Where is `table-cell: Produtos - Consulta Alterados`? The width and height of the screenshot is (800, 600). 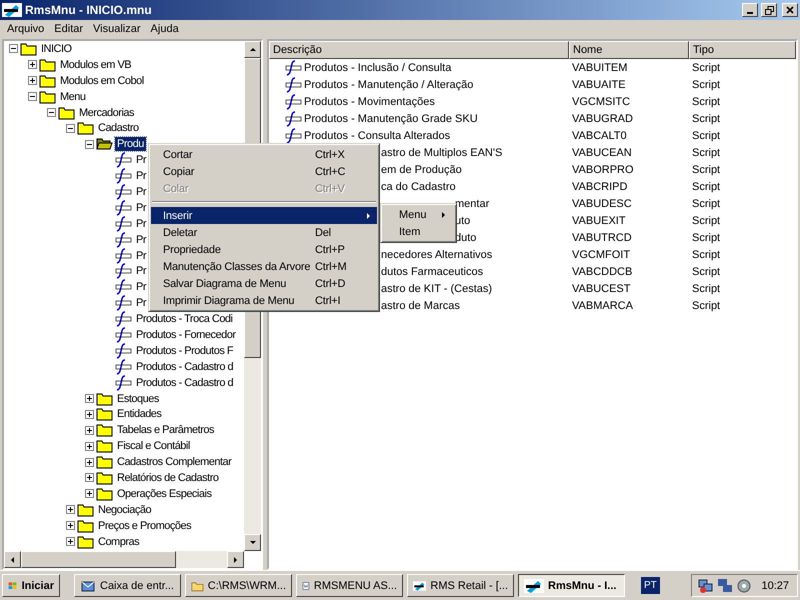 table-cell: Produtos - Consulta Alterados is located at coordinates (377, 136).